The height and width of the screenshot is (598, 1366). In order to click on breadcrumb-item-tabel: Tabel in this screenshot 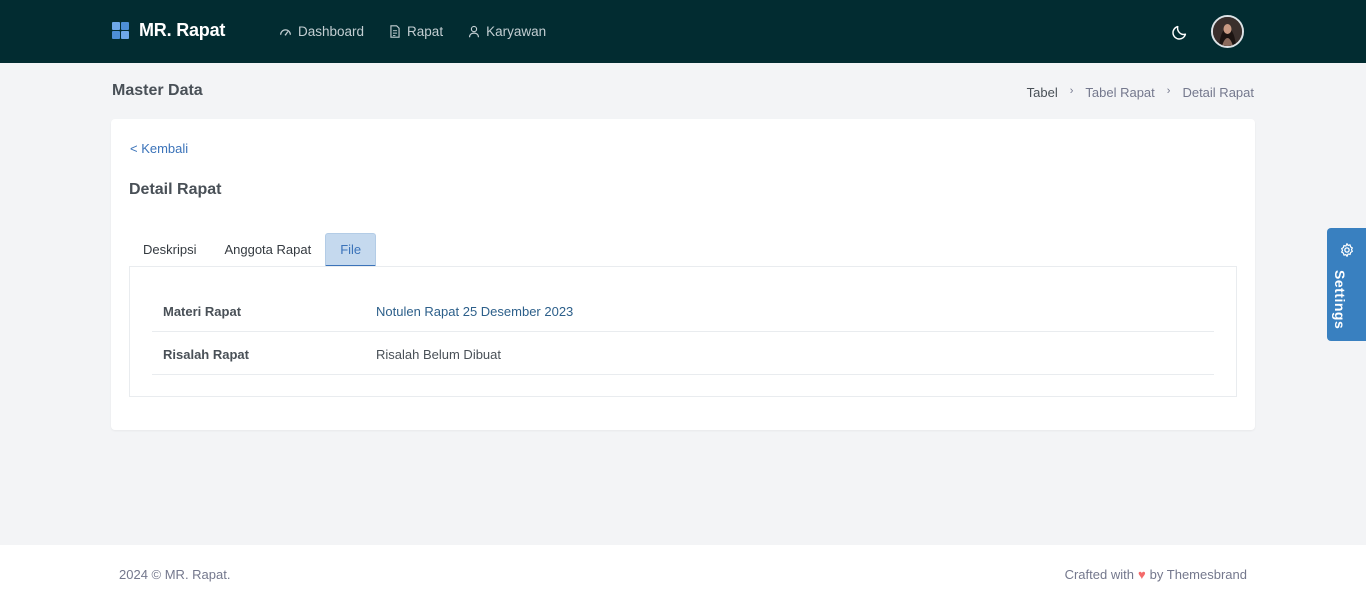, I will do `click(1042, 92)`.